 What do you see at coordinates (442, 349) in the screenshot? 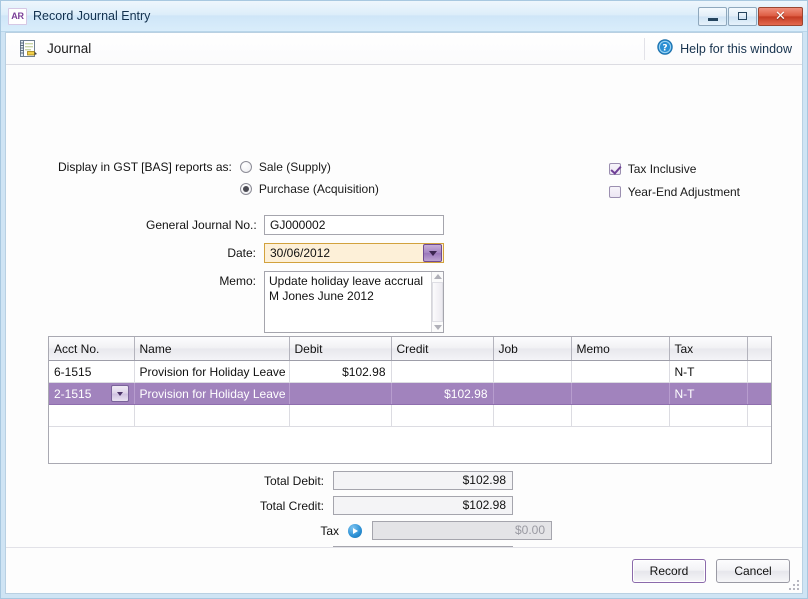
I see `column-header-credit: Credit` at bounding box center [442, 349].